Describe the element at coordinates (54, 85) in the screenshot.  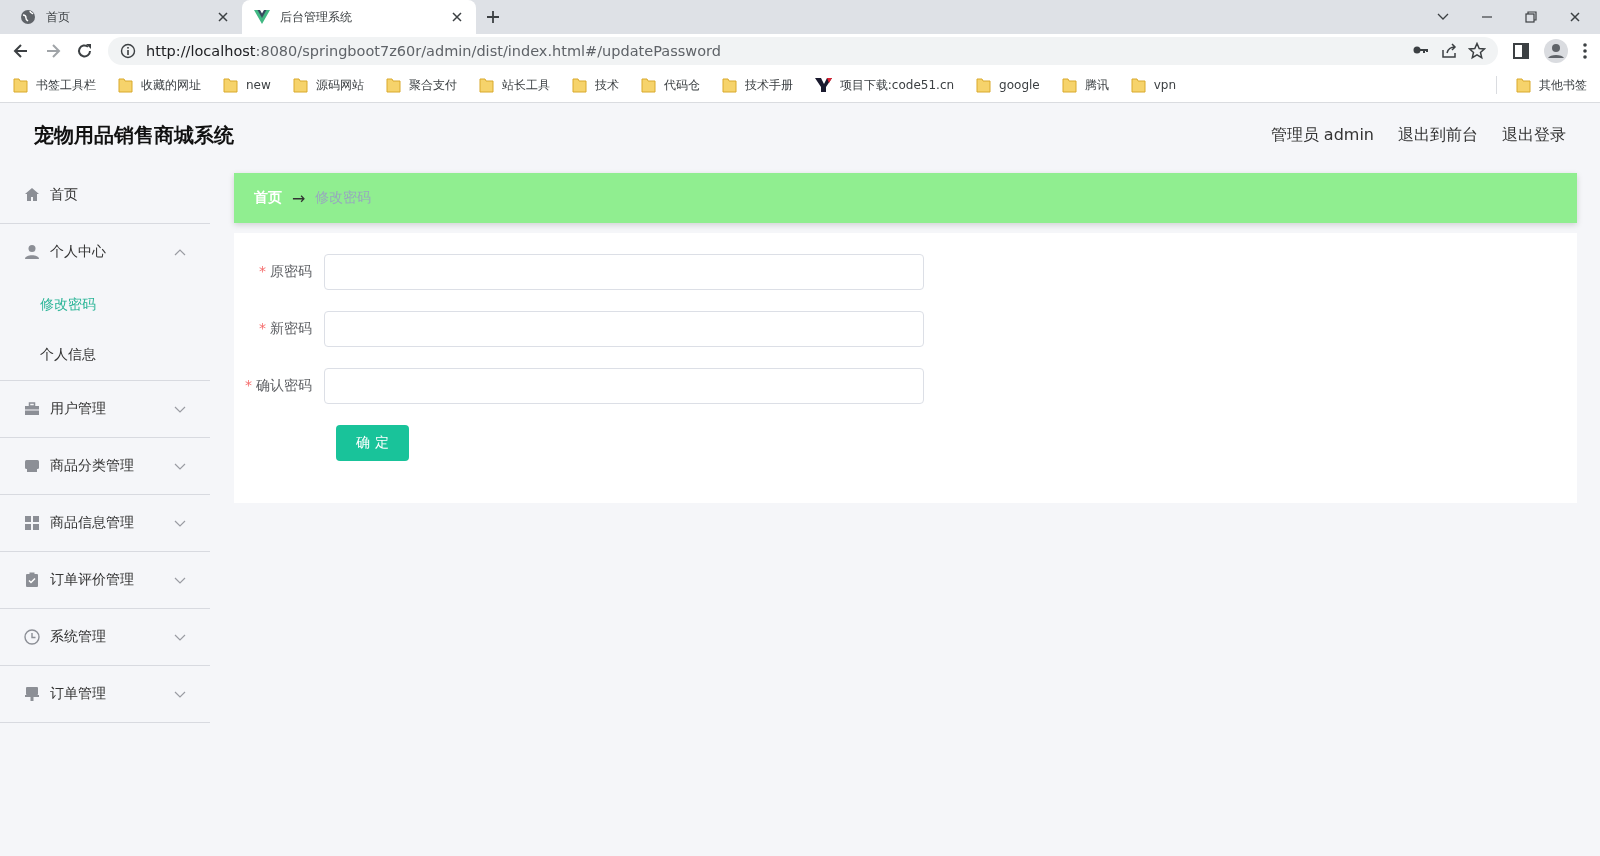
I see `bookmark: 书签工具栏` at that location.